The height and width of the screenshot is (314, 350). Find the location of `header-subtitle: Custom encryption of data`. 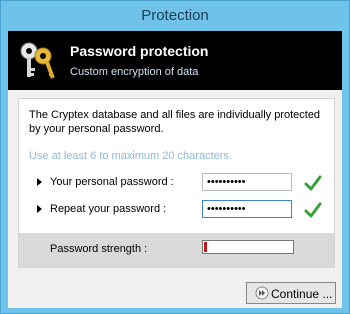

header-subtitle: Custom encryption of data is located at coordinates (134, 72).